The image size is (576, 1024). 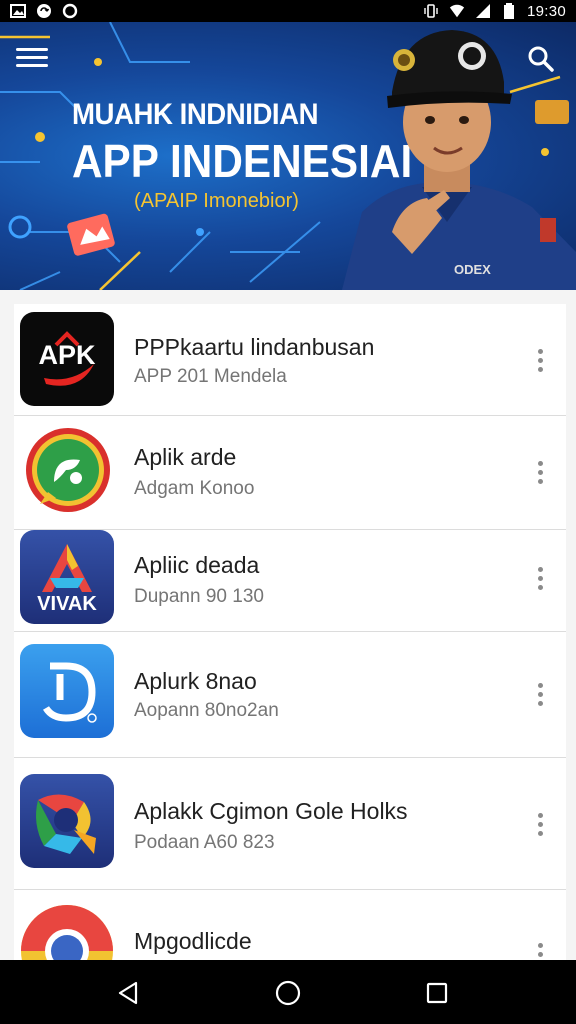 What do you see at coordinates (290, 473) in the screenshot?
I see `app-row-2: Aplik arde Adgam Konoo` at bounding box center [290, 473].